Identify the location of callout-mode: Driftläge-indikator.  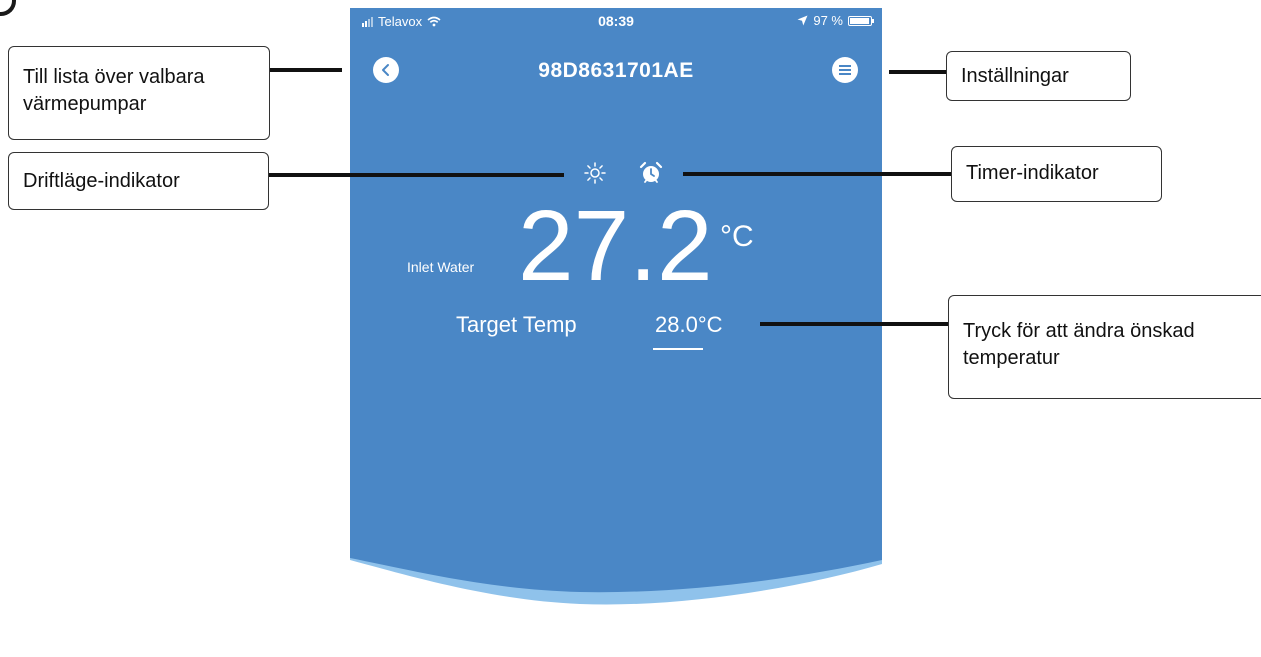
(138, 181).